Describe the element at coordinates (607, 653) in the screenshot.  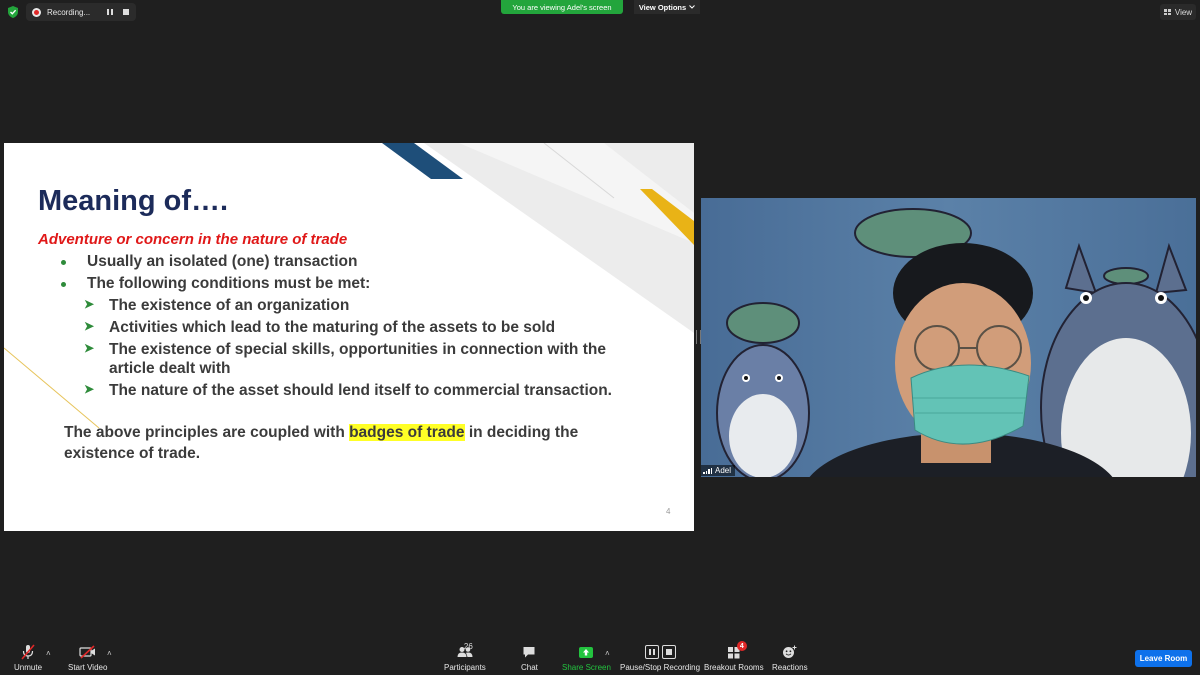
I see `share-options-caret-icon: ˄` at that location.